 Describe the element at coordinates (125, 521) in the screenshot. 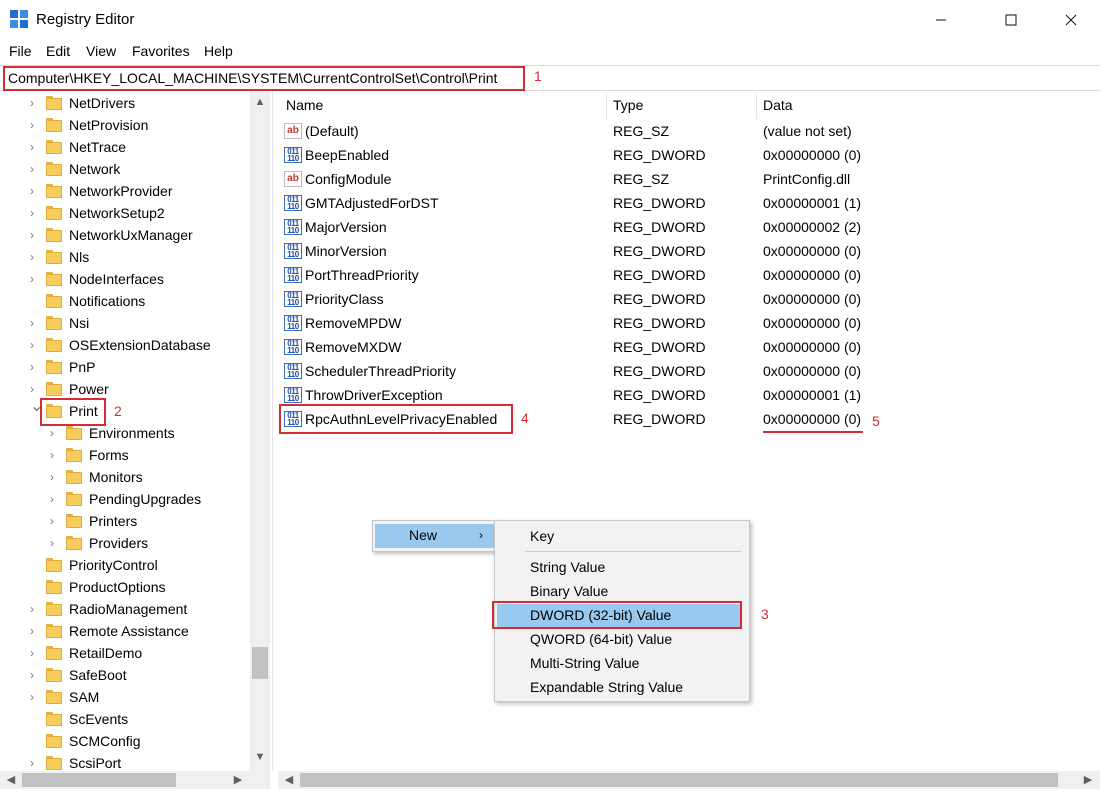

I see `tree-item: › Printers` at that location.